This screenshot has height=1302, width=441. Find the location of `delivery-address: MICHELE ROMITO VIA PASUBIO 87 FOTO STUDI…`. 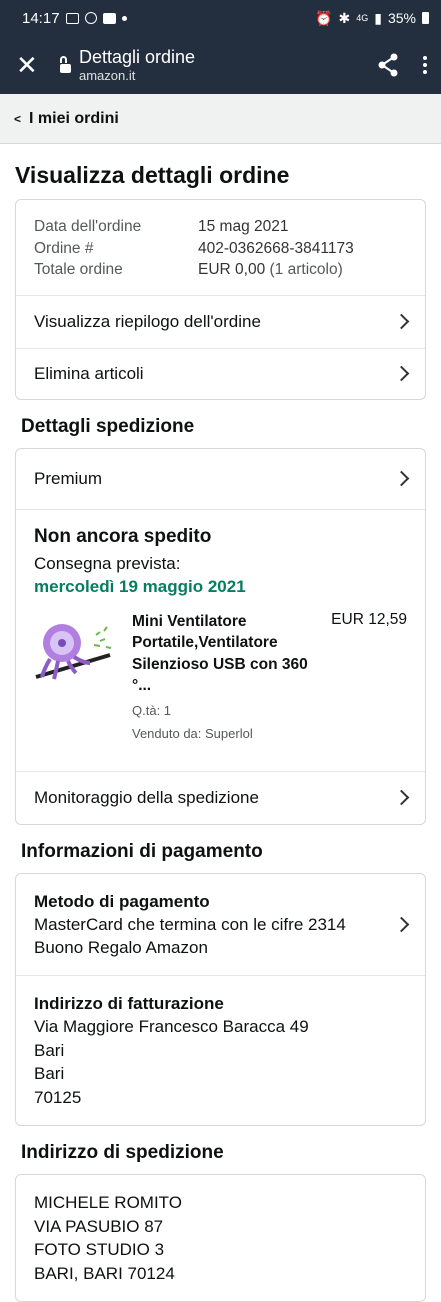

delivery-address: MICHELE ROMITO VIA PASUBIO 87 FOTO STUDI… is located at coordinates (220, 1238).